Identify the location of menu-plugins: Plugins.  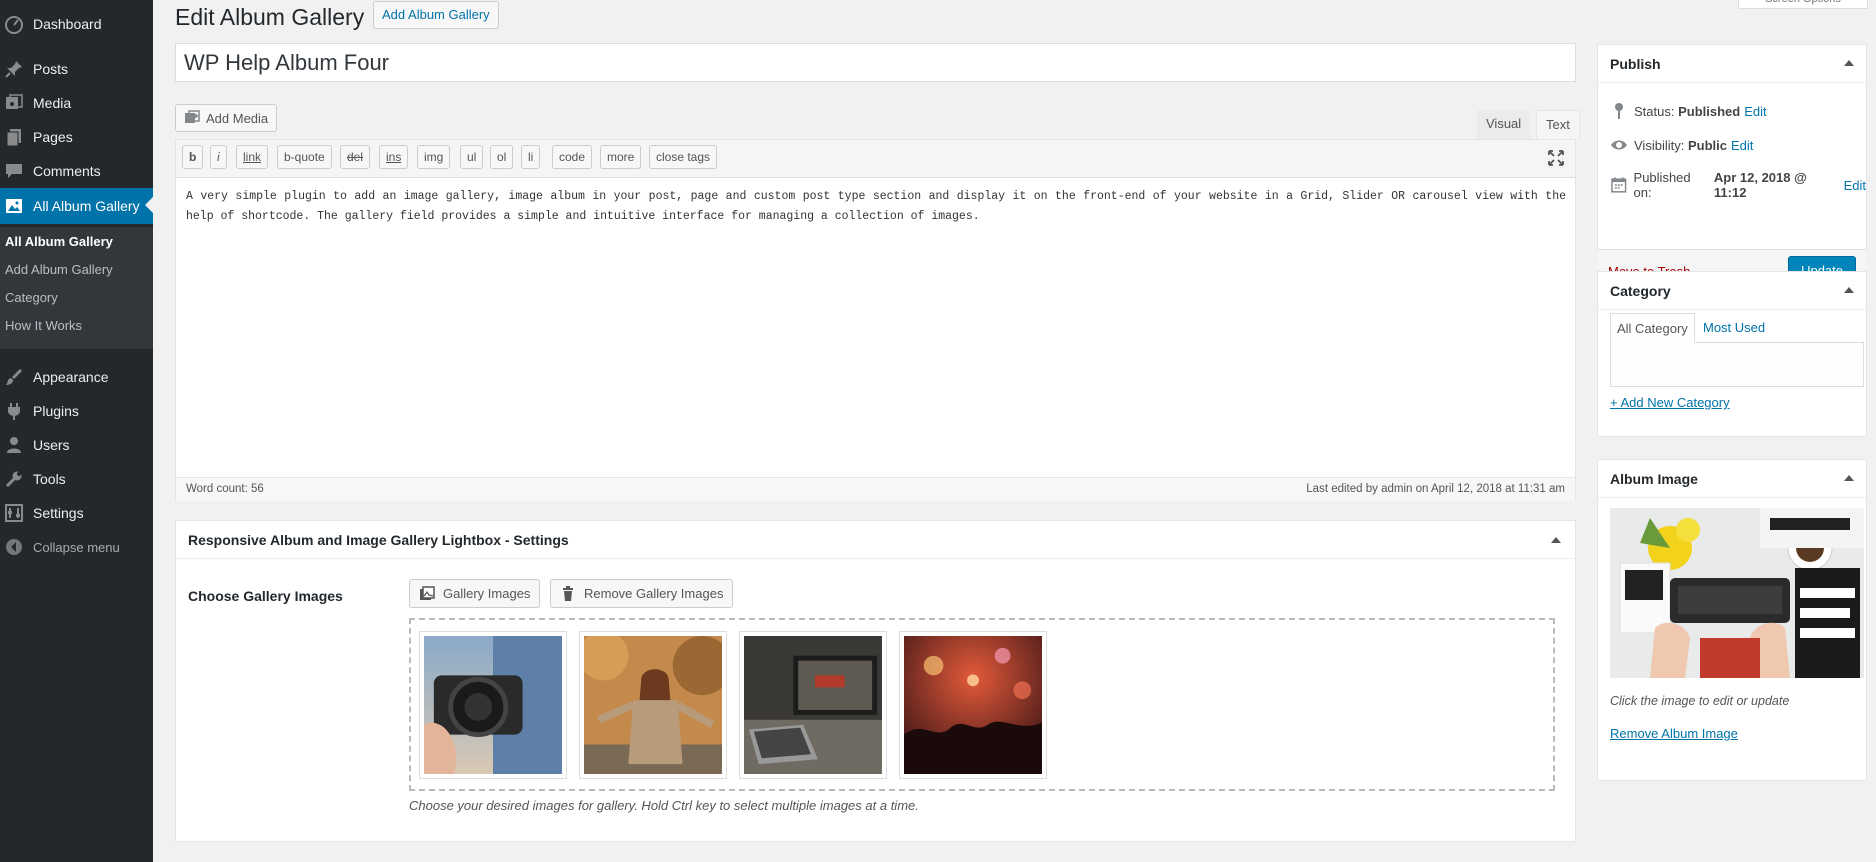
(76, 411).